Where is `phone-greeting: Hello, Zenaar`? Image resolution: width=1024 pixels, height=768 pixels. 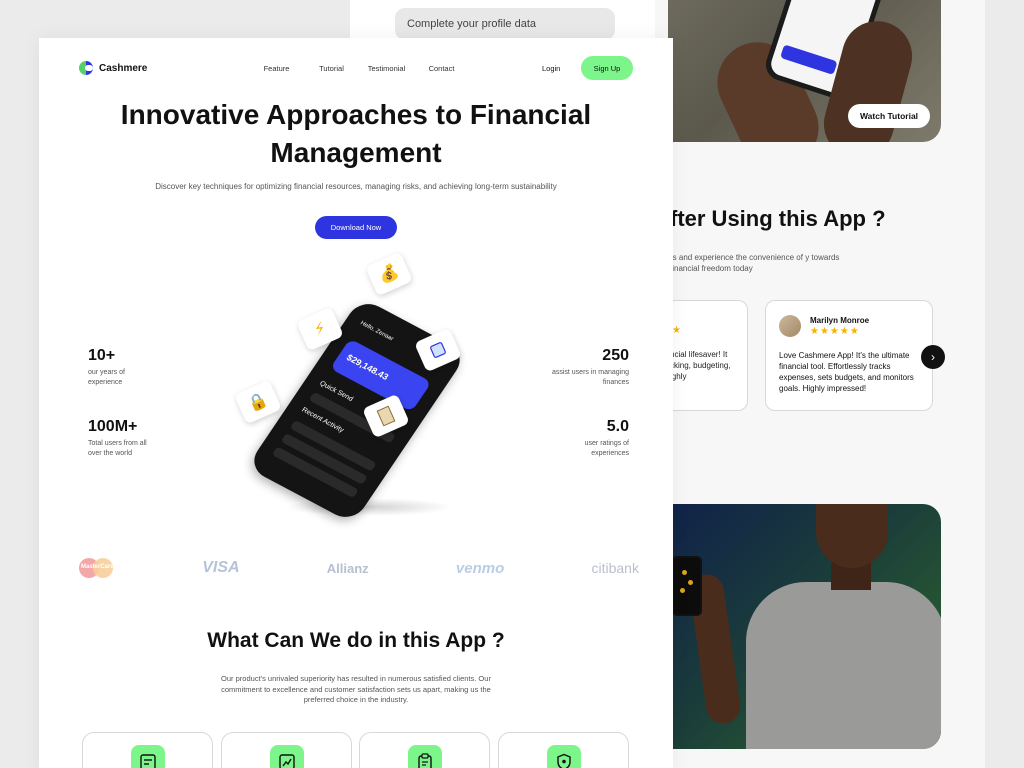
phone-greeting: Hello, Zenaar is located at coordinates (376, 331).